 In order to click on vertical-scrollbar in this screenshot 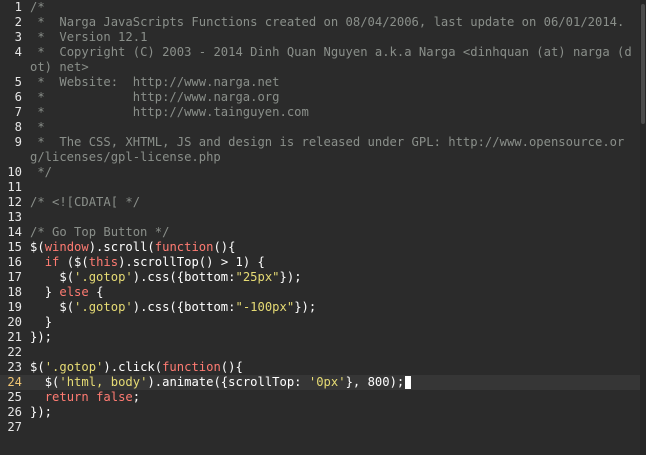, I will do `click(643, 227)`.